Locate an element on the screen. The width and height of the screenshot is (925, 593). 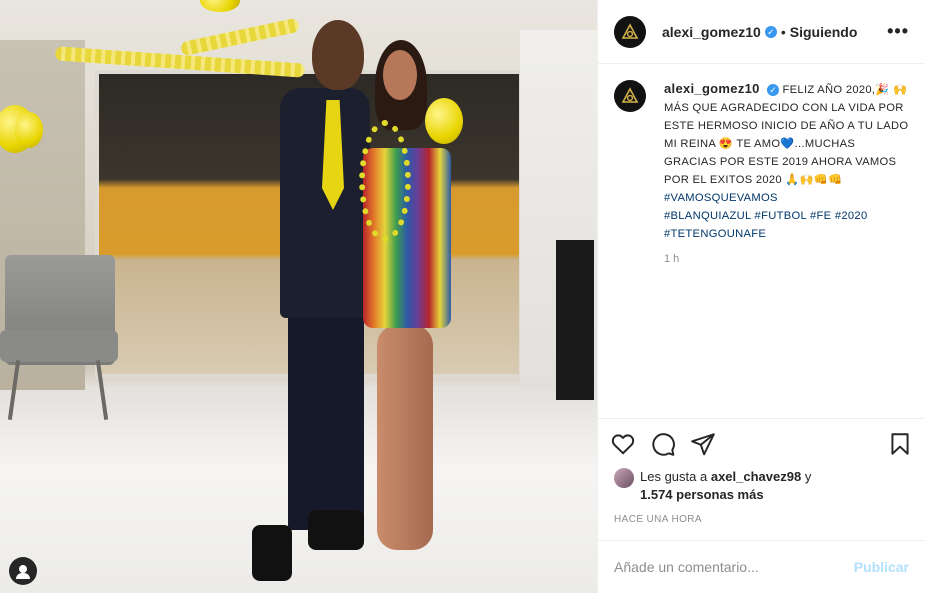
post-header: alexi_gomez10 ✓ • Siguiendo ••• is located at coordinates (761, 32).